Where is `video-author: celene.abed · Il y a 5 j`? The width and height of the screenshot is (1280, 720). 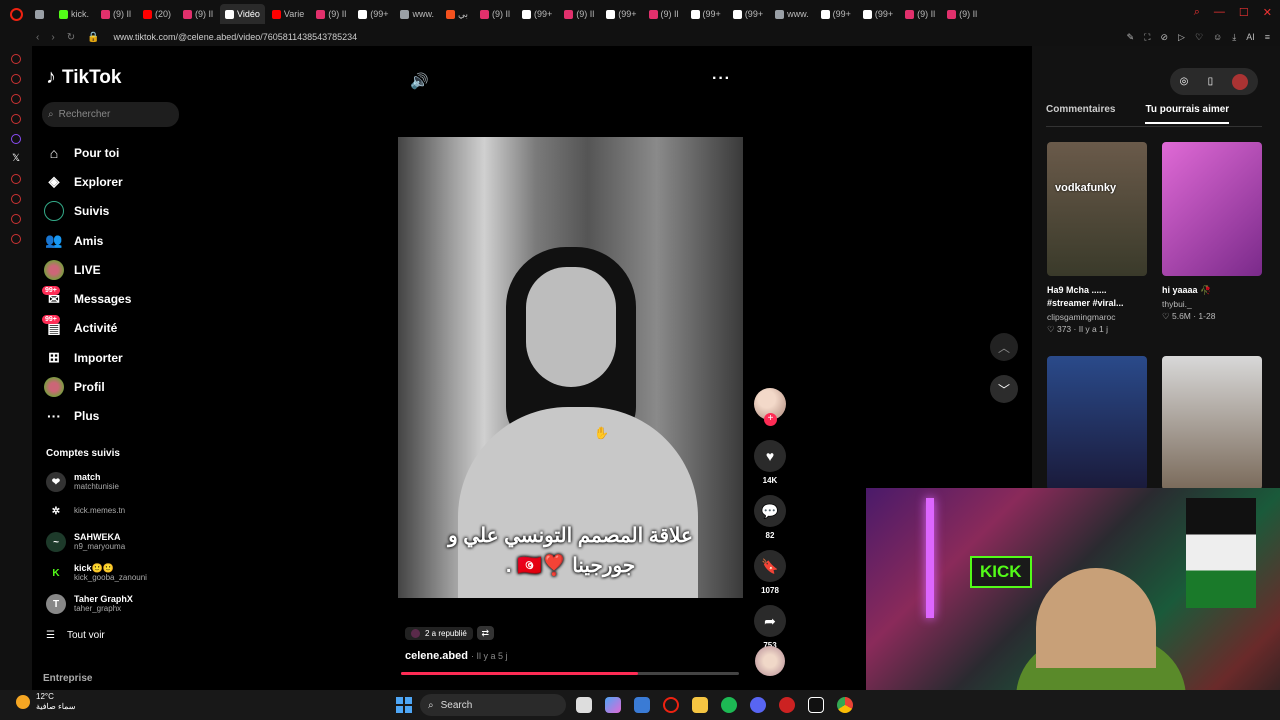
video-author: celene.abed · Il y a 5 j is located at coordinates (456, 656).